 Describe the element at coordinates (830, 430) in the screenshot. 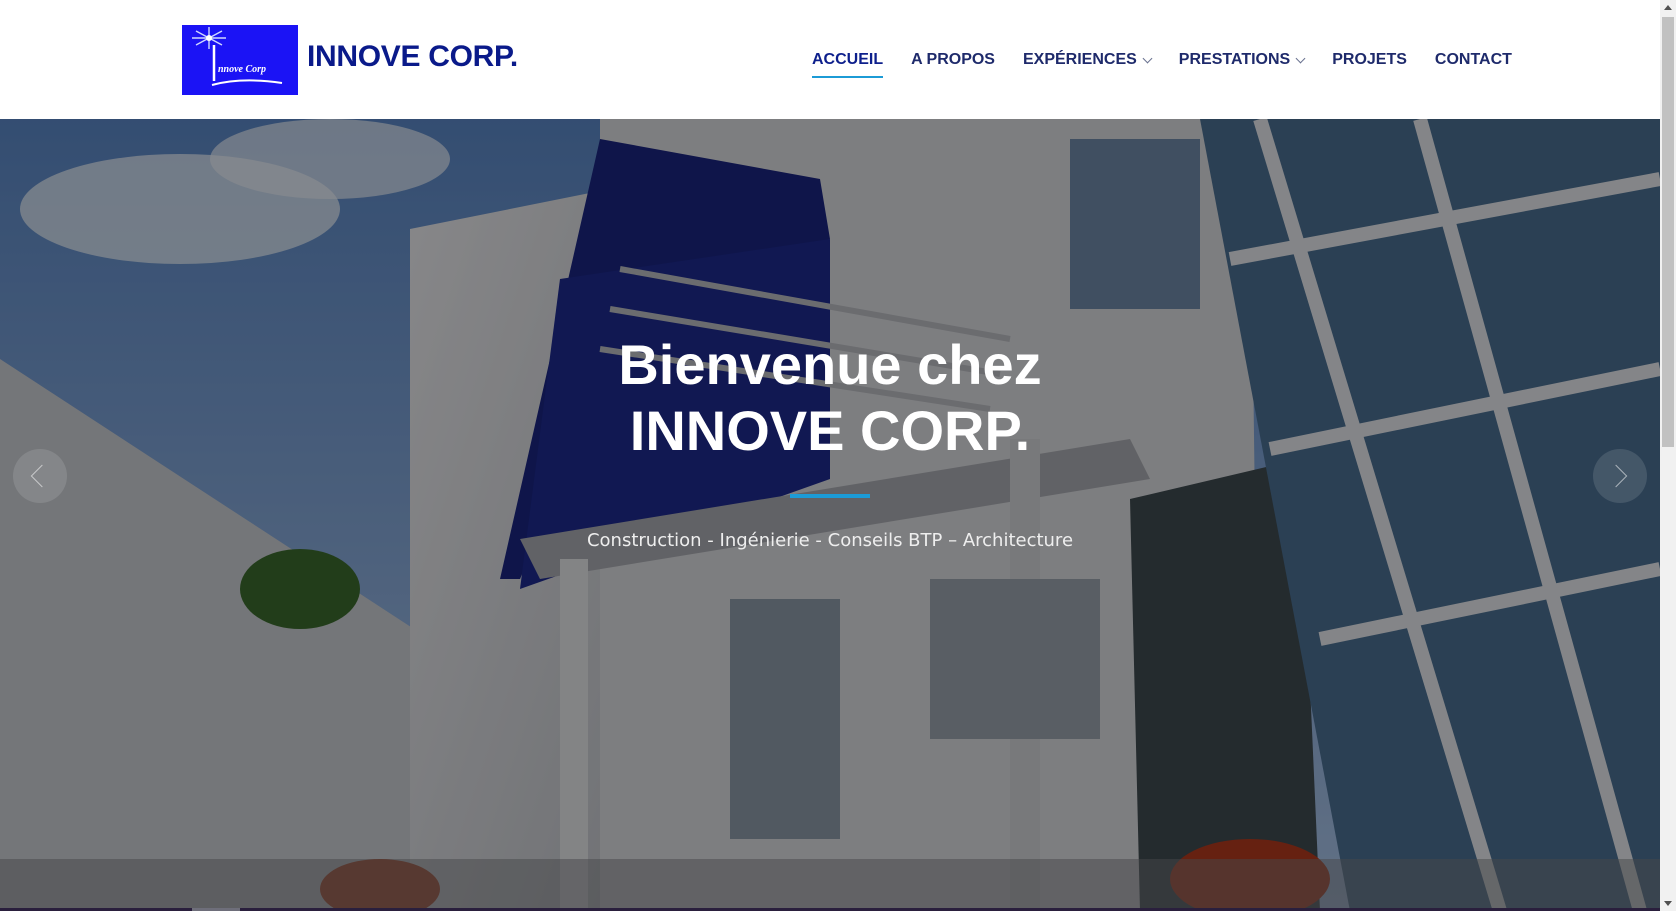

I see `hero-title-line-2: INNOVE CORP.` at that location.